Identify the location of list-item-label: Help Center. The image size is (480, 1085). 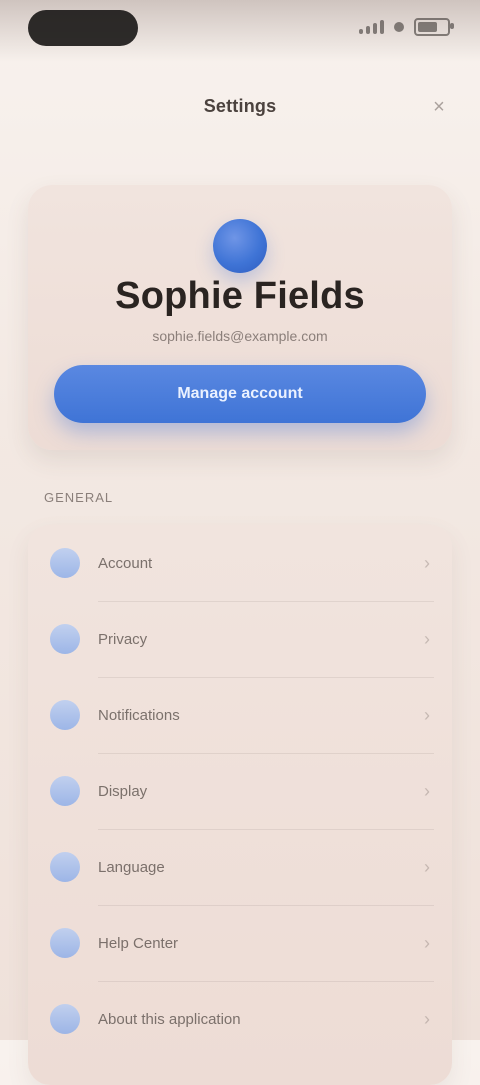
(138, 943).